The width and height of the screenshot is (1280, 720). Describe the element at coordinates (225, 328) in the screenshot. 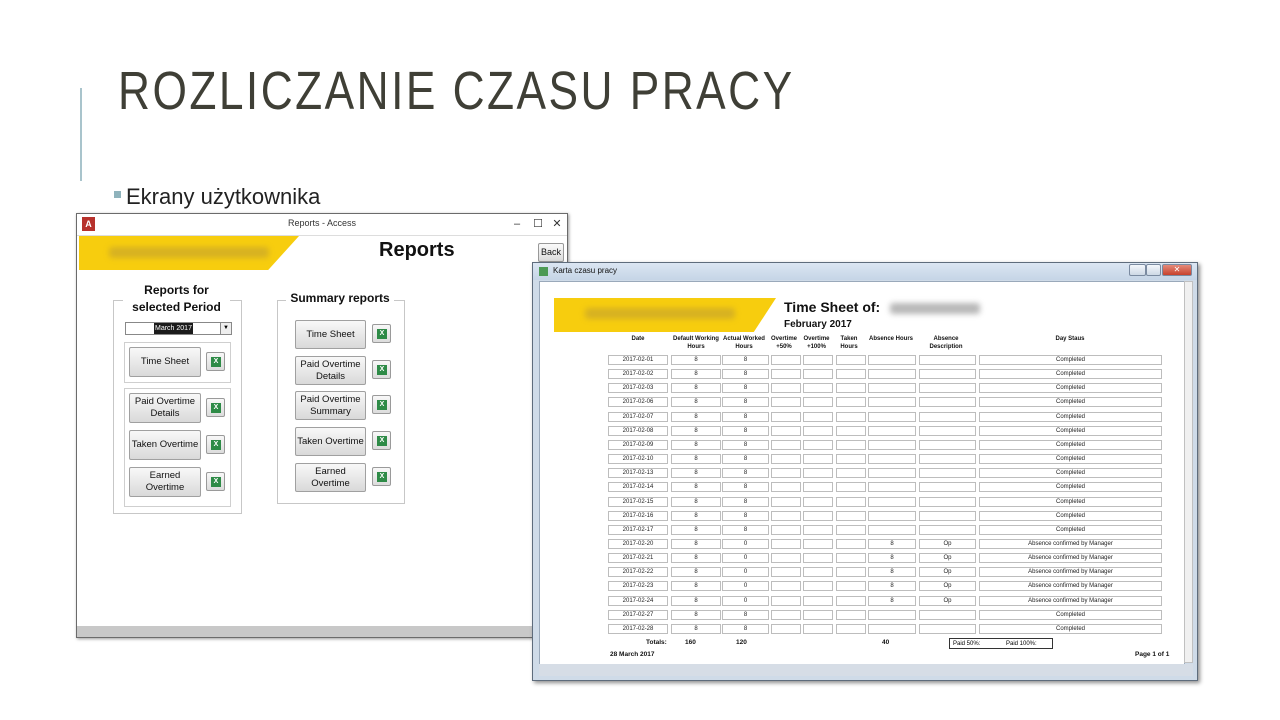

I see `chevron-down-icon: ▼` at that location.